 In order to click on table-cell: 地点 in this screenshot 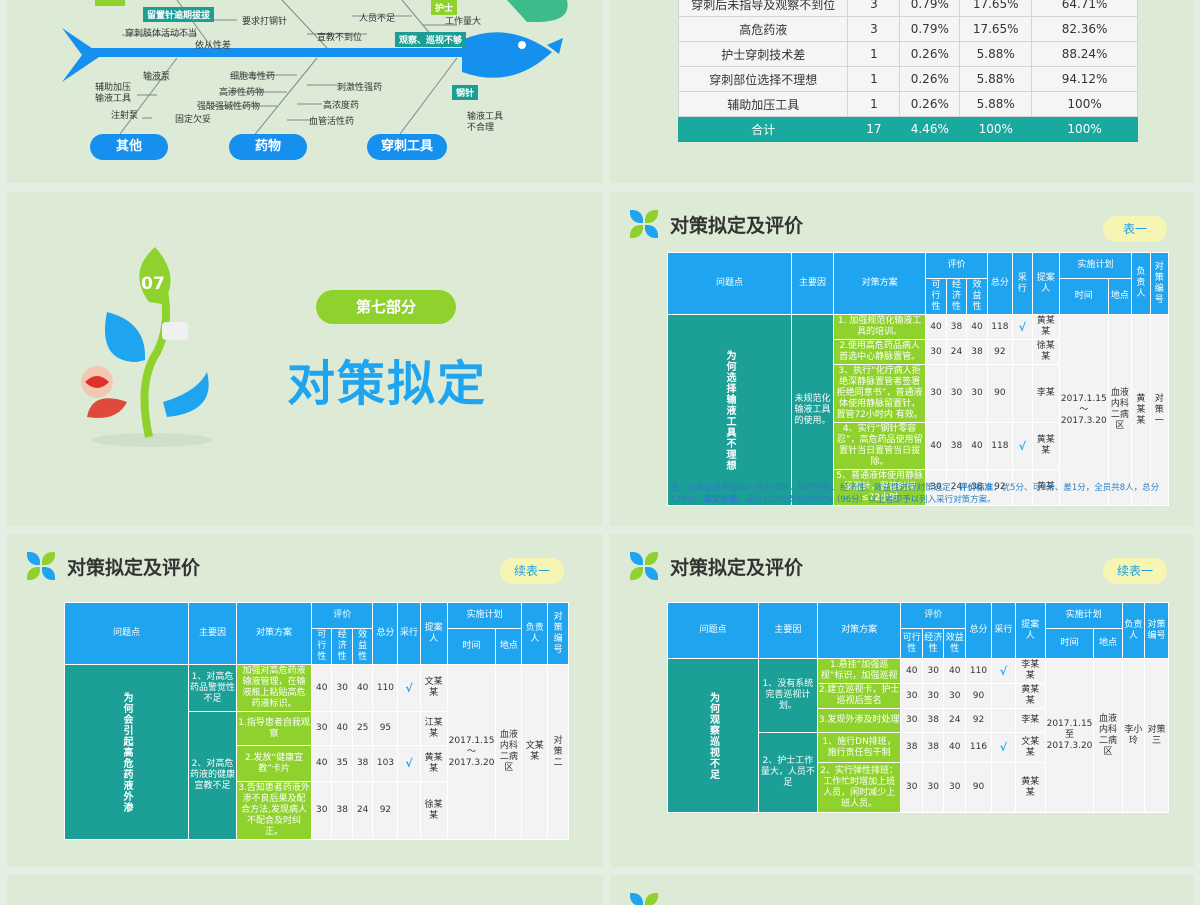, I will do `click(509, 646)`.